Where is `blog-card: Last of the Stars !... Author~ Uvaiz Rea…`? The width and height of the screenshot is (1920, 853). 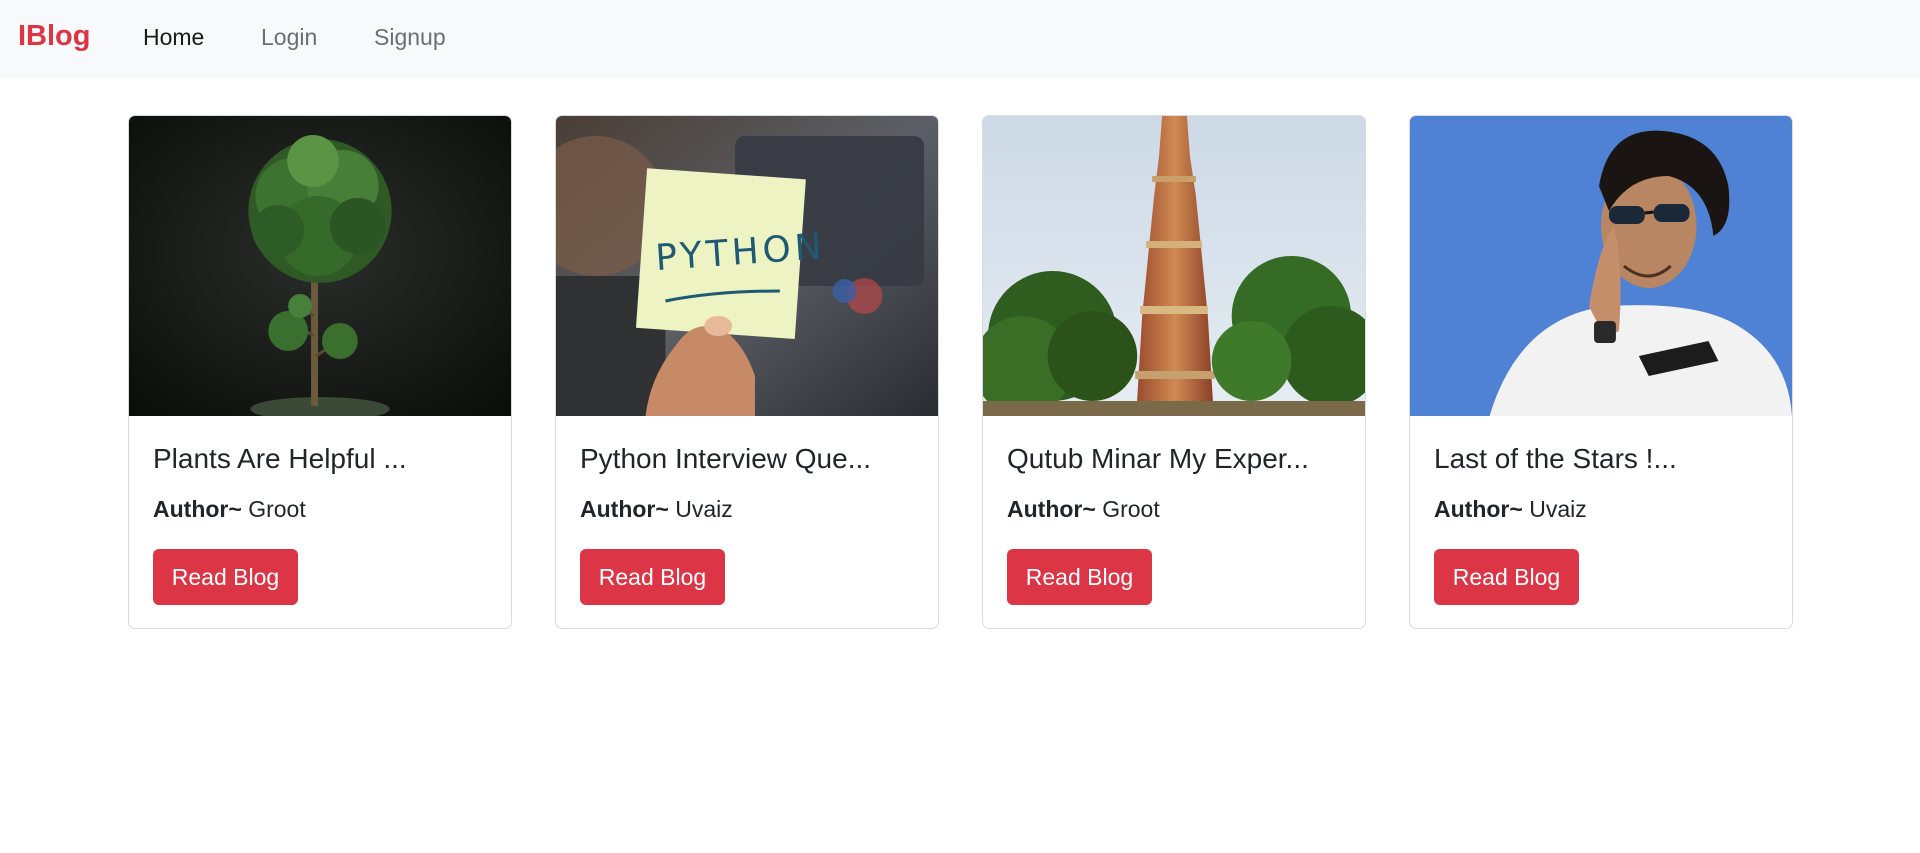 blog-card: Last of the Stars !... Author~ Uvaiz Rea… is located at coordinates (1601, 372).